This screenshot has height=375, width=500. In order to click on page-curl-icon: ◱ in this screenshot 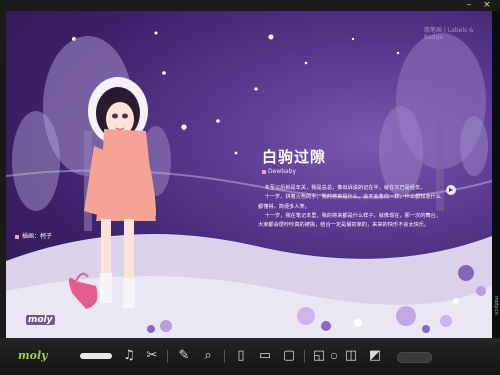, I will do `click(319, 356)`.